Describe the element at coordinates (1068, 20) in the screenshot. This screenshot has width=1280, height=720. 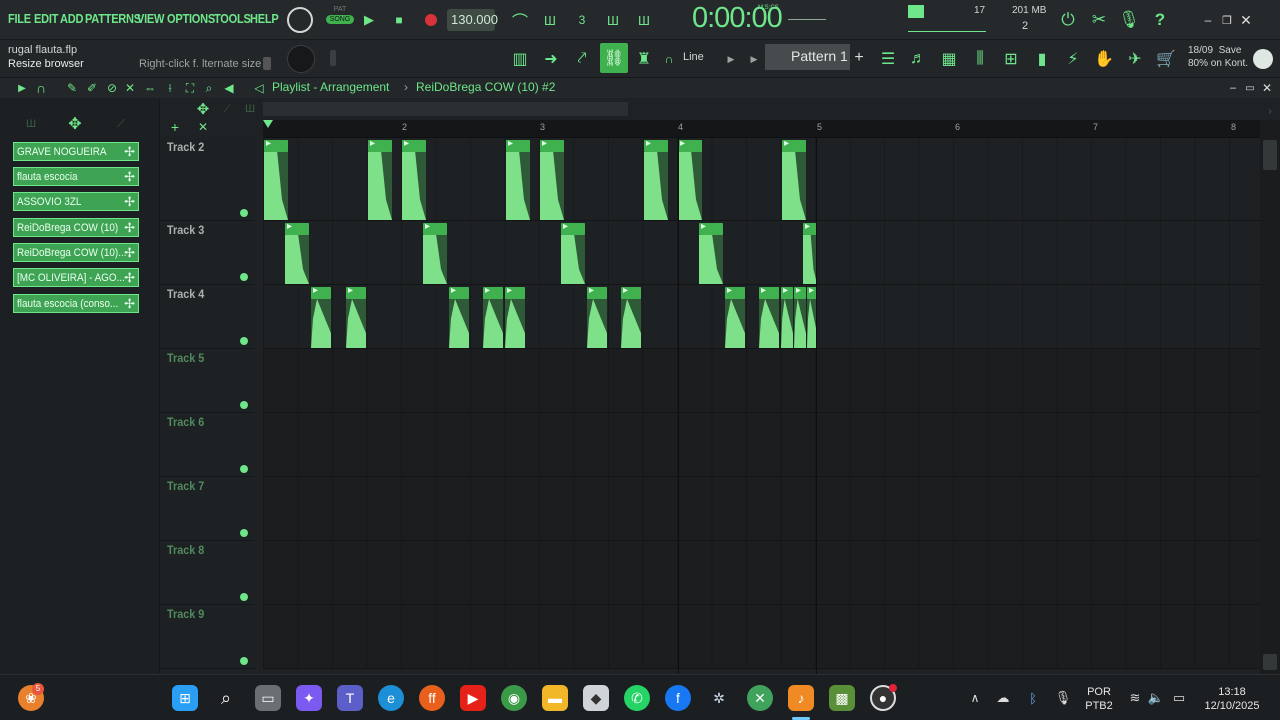
I see `power-icon: ⏻` at that location.